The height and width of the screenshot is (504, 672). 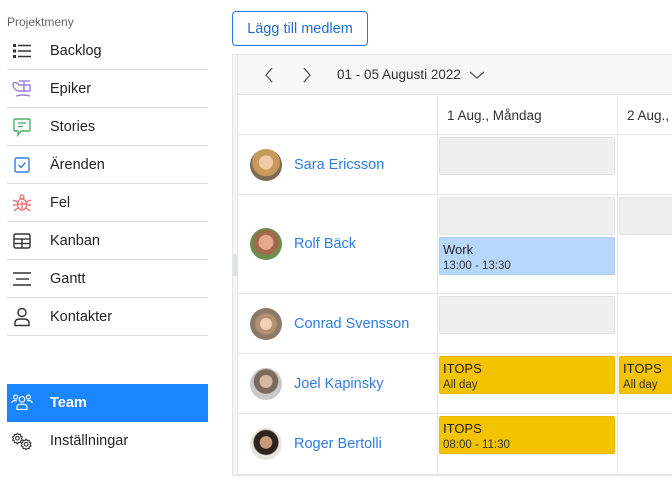 I want to click on day-cell: ITOPS 08:00 - 11:30, so click(x=528, y=444).